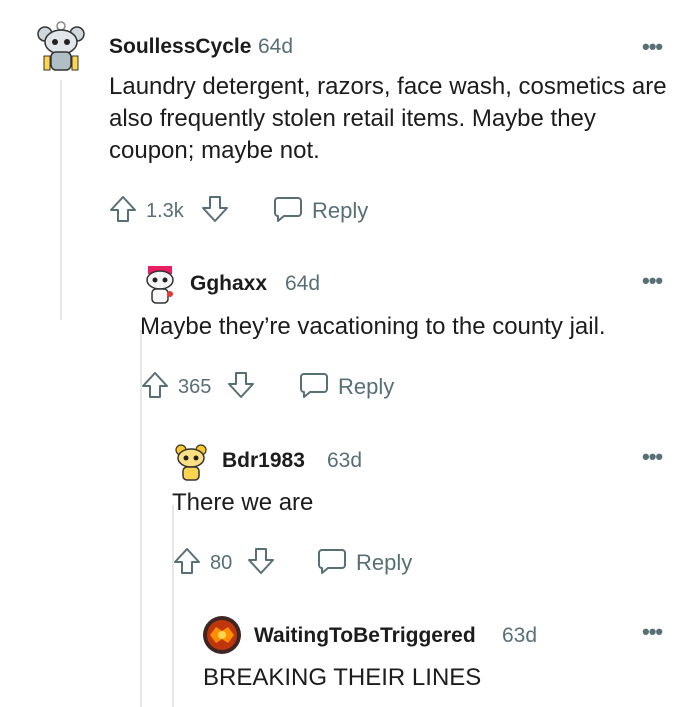  Describe the element at coordinates (258, 211) in the screenshot. I see `comment-actions: 1.3k Reply` at that location.